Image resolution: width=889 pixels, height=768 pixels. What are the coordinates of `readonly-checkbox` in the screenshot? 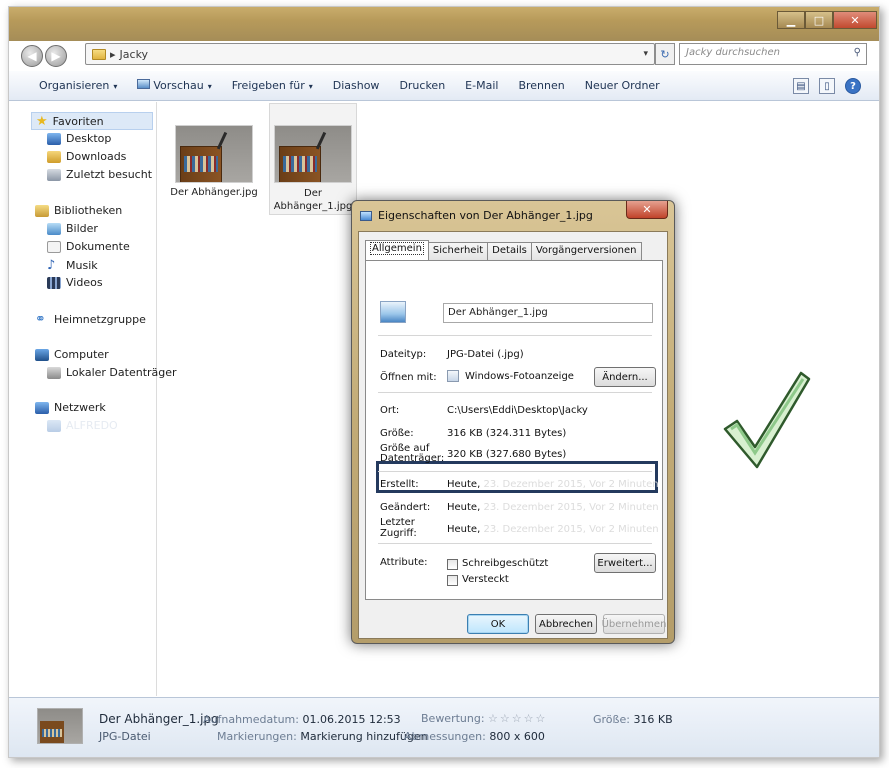 It's located at (452, 564).